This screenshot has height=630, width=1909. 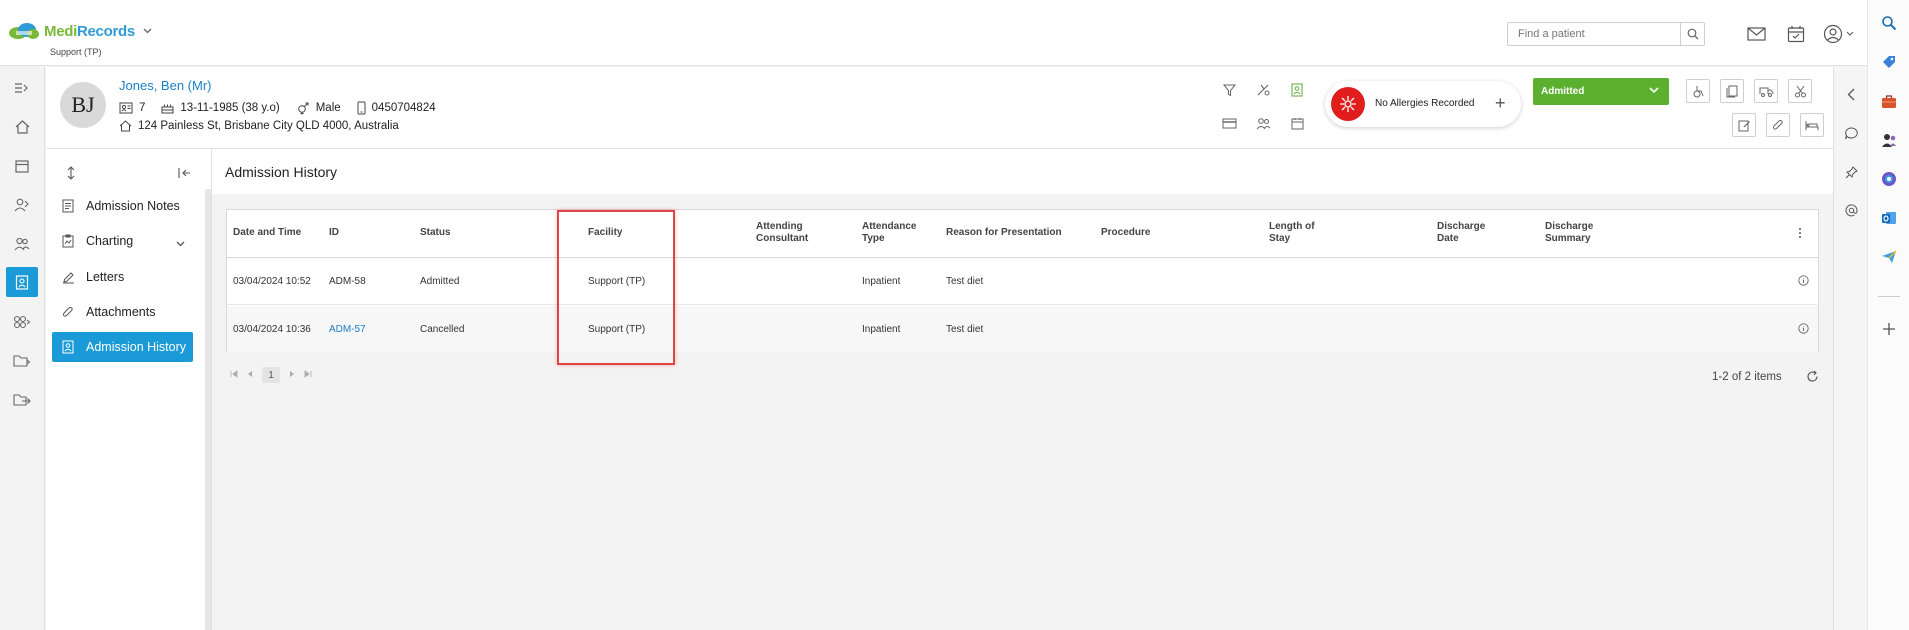 I want to click on col-reason: Reason for Presentation, so click(x=1004, y=233).